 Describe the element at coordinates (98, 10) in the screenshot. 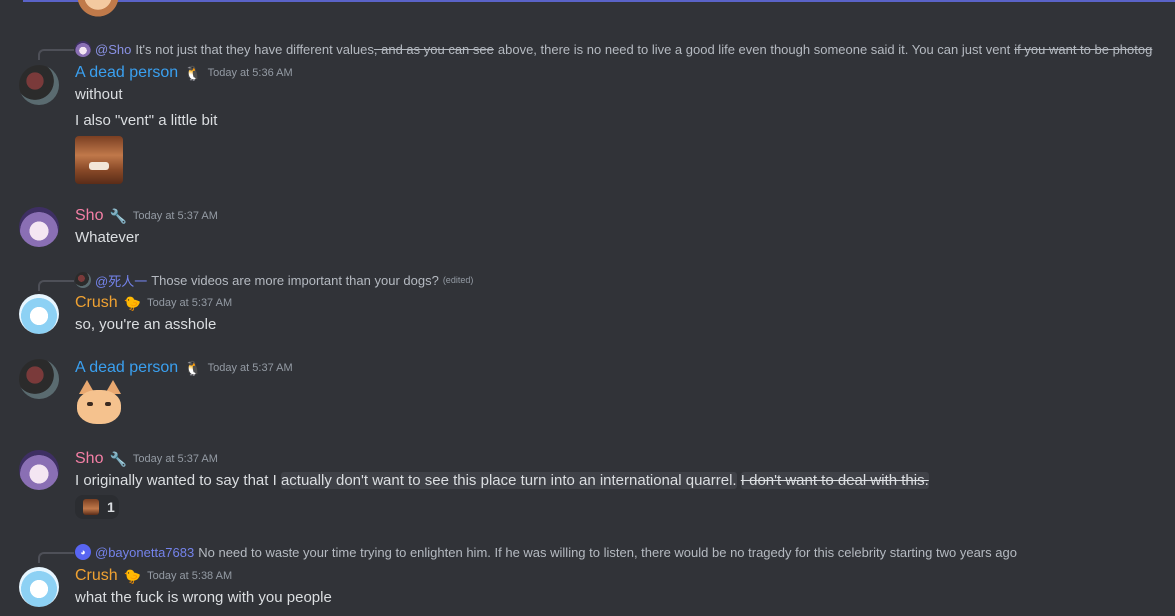

I see `previous-message-image` at that location.